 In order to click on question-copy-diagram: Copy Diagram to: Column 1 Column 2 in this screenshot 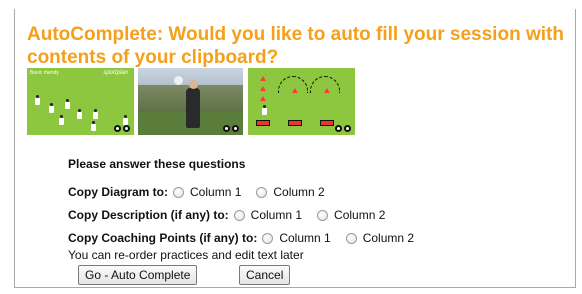, I will do `click(204, 192)`.